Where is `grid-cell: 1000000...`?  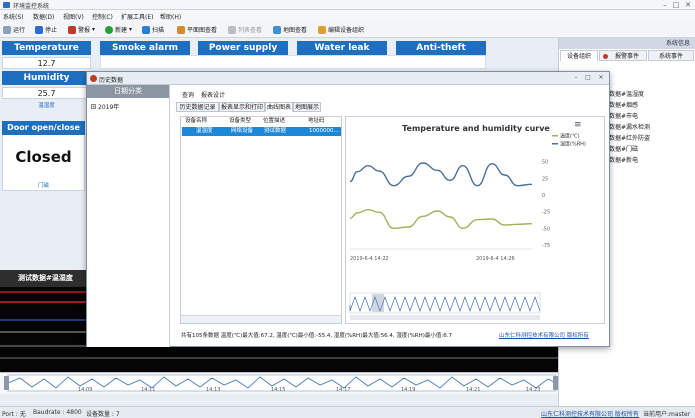 grid-cell: 1000000... is located at coordinates (324, 131).